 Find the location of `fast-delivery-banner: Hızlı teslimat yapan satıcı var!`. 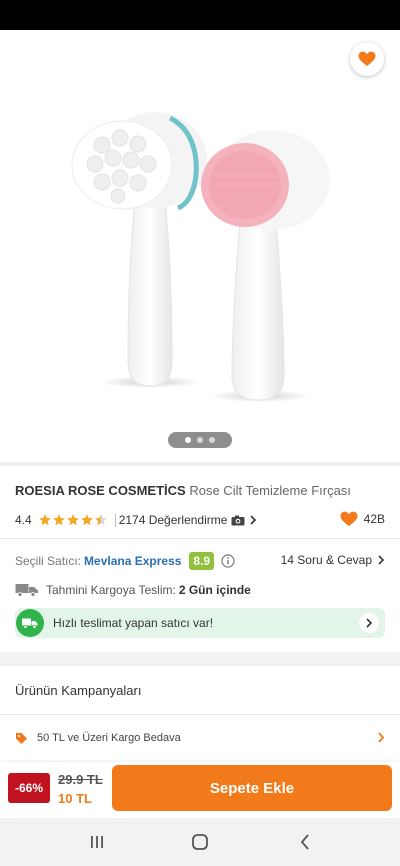

fast-delivery-banner: Hızlı teslimat yapan satıcı var! is located at coordinates (200, 623).